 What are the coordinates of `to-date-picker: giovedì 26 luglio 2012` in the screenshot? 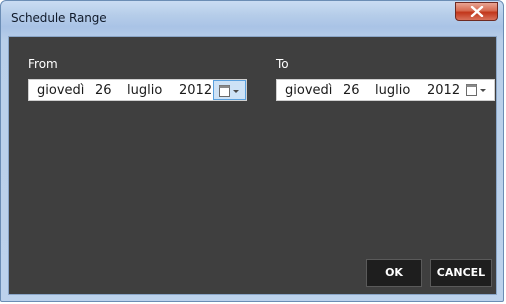 It's located at (385, 90).